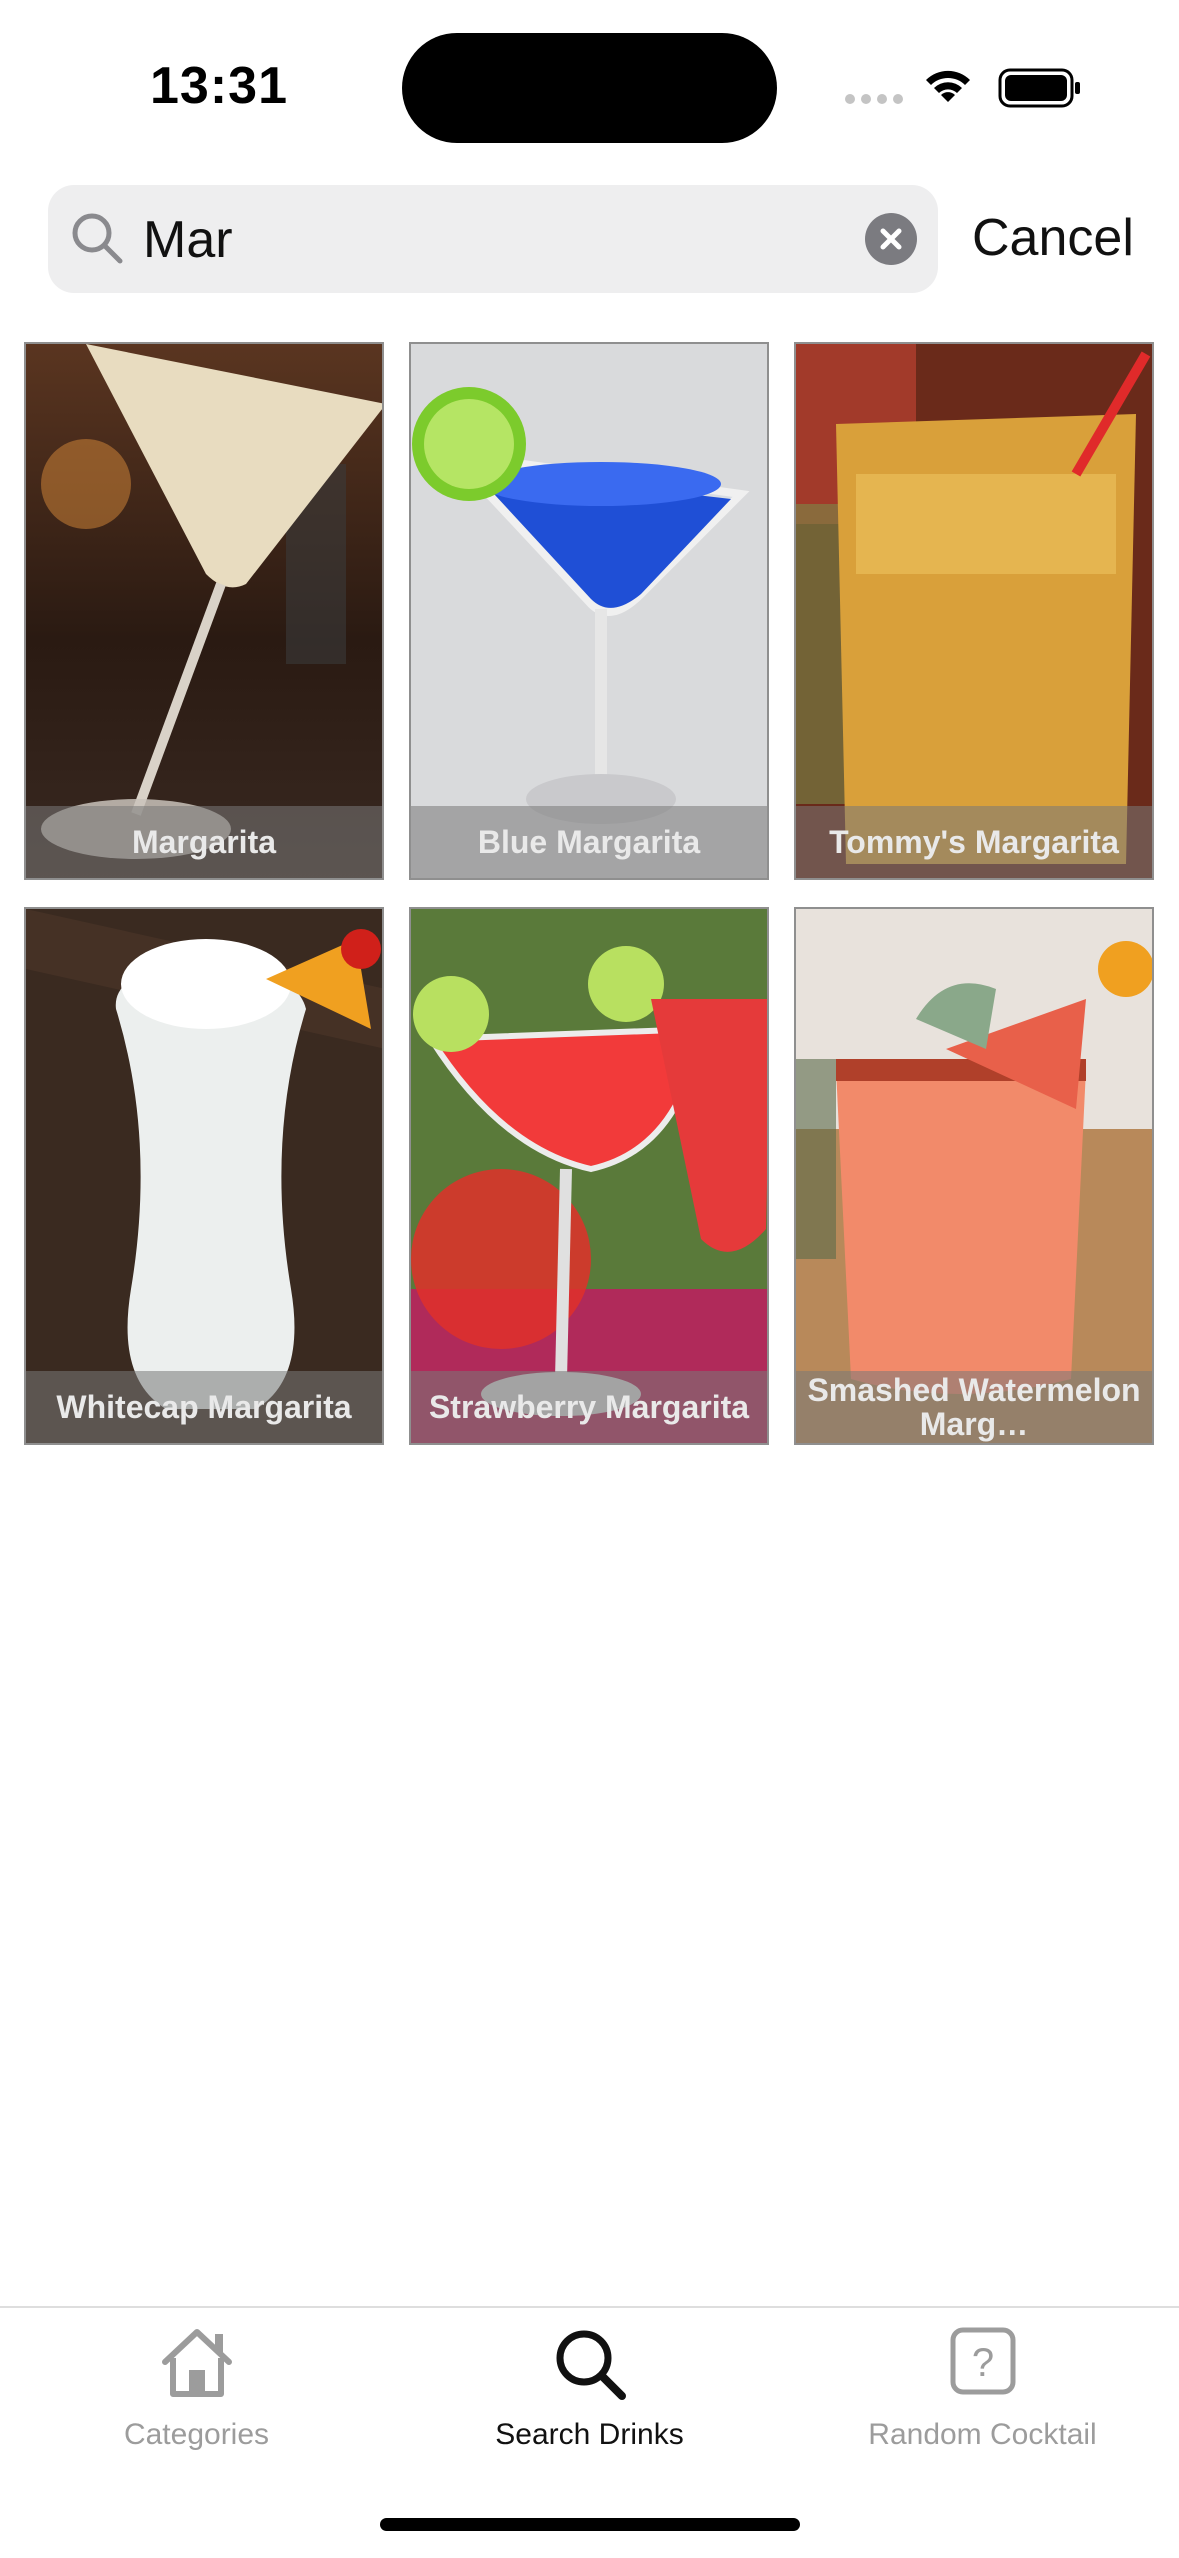 This screenshot has height=2558, width=1179. What do you see at coordinates (589, 88) in the screenshot?
I see `dynamic-island` at bounding box center [589, 88].